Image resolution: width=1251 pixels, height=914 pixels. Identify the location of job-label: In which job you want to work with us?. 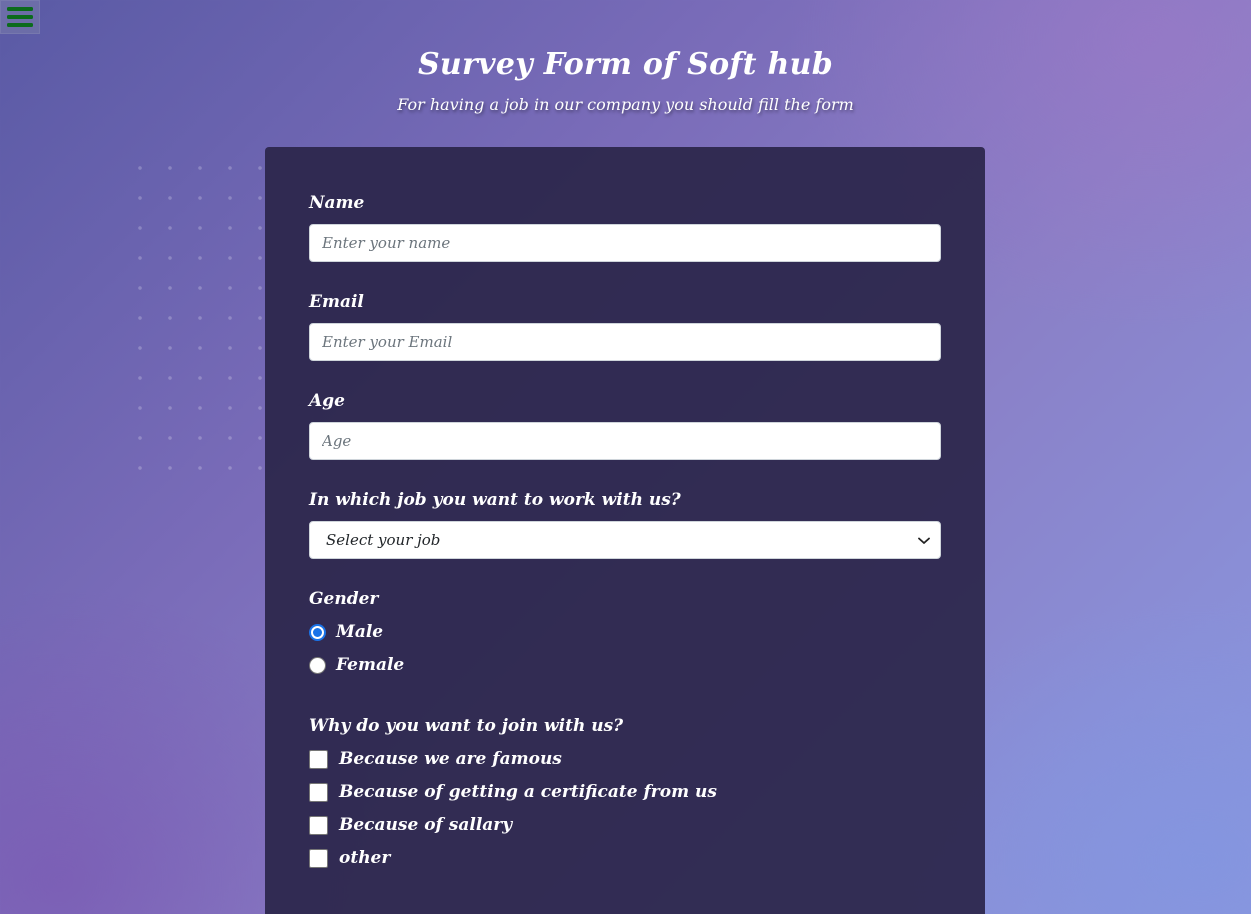
(495, 500).